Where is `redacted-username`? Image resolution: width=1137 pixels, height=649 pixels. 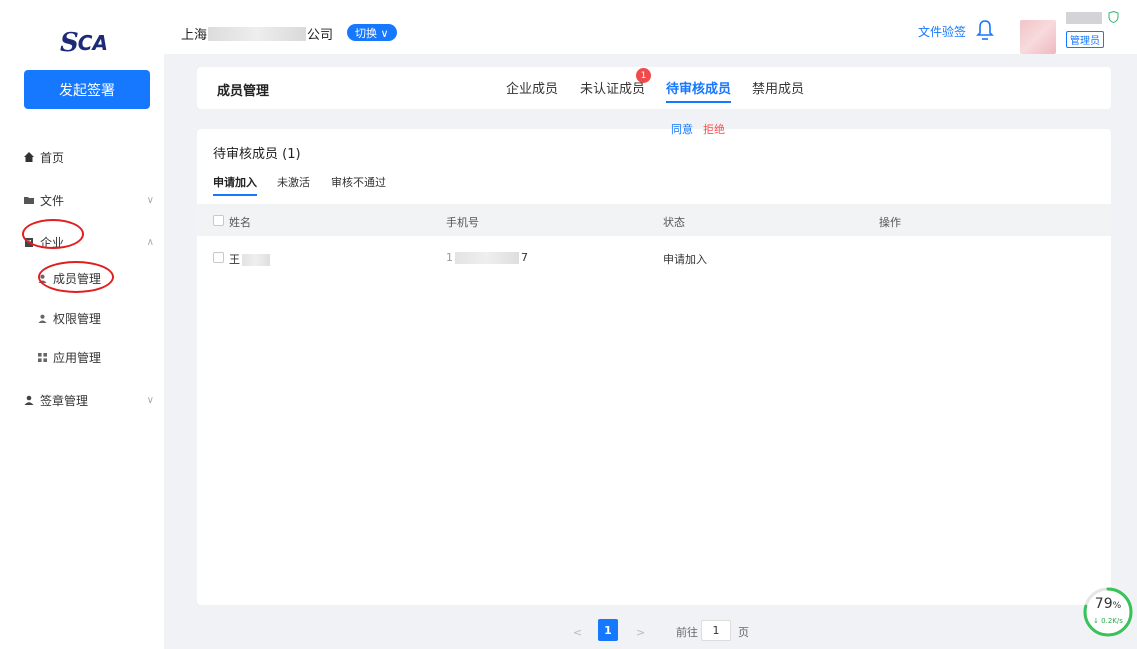 redacted-username is located at coordinates (1084, 18).